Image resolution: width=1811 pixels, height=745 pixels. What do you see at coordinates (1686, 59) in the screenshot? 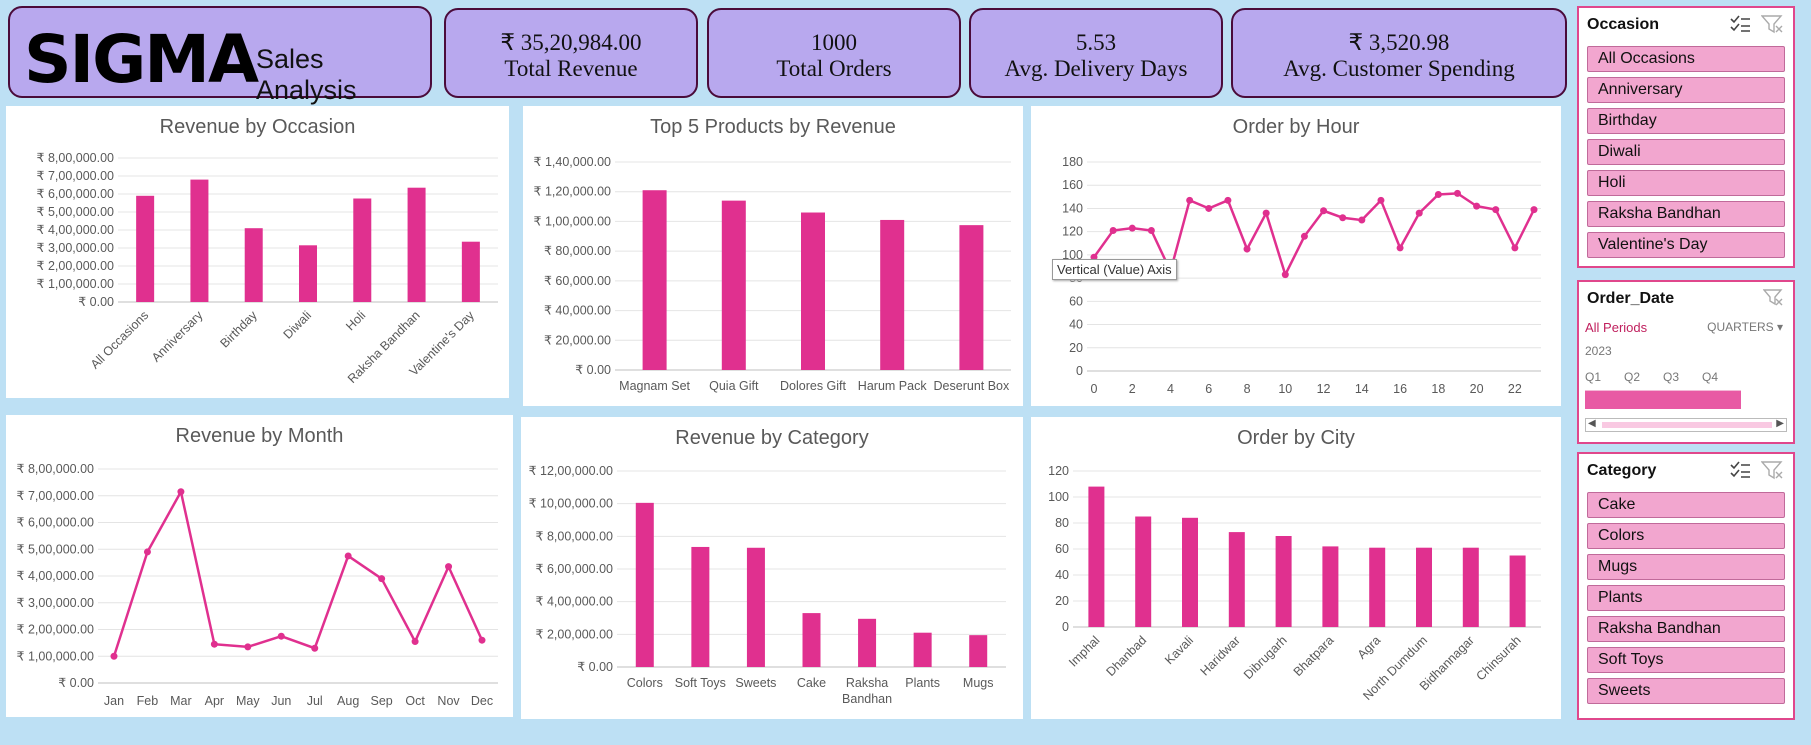
I see `occasion-slicer-item: All Occasions` at bounding box center [1686, 59].